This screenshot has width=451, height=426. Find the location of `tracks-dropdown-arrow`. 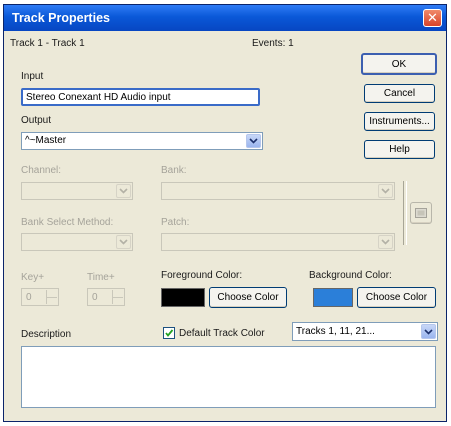

tracks-dropdown-arrow is located at coordinates (428, 331).